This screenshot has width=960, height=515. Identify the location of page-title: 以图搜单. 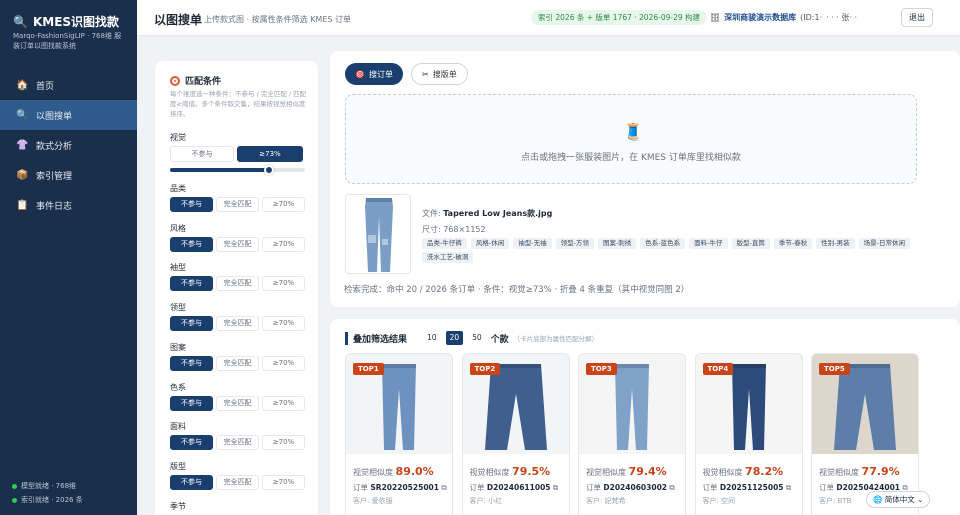
(178, 20).